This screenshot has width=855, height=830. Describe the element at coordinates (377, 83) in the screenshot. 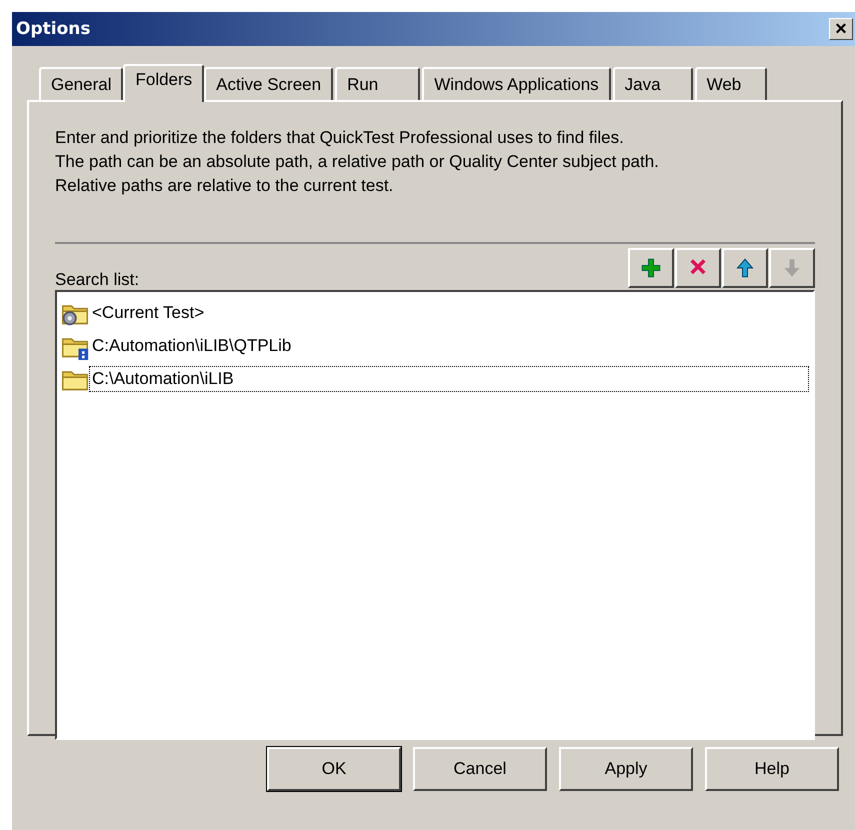

I see `tab: Run` at that location.